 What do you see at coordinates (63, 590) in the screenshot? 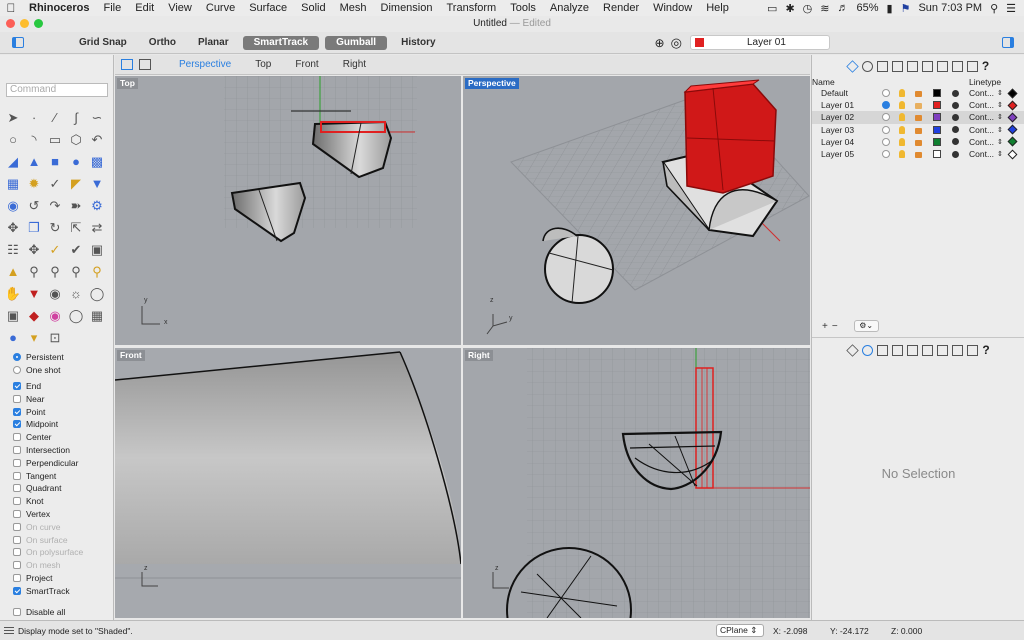
I see `osnap-smarttrack: SmartTrack` at bounding box center [63, 590].